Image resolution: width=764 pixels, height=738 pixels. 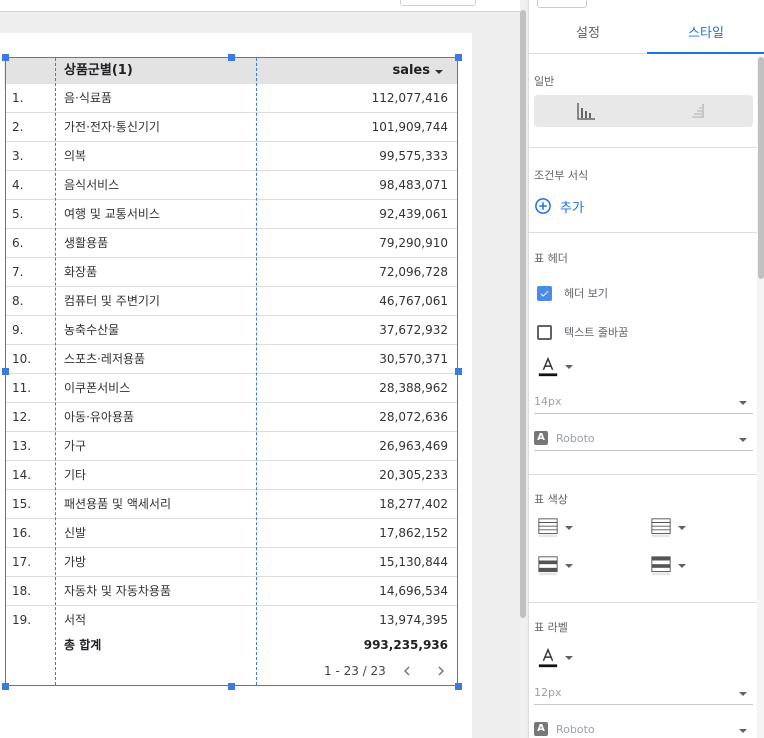 I want to click on table-row: 16. 신발 17,862,152, so click(x=231, y=533).